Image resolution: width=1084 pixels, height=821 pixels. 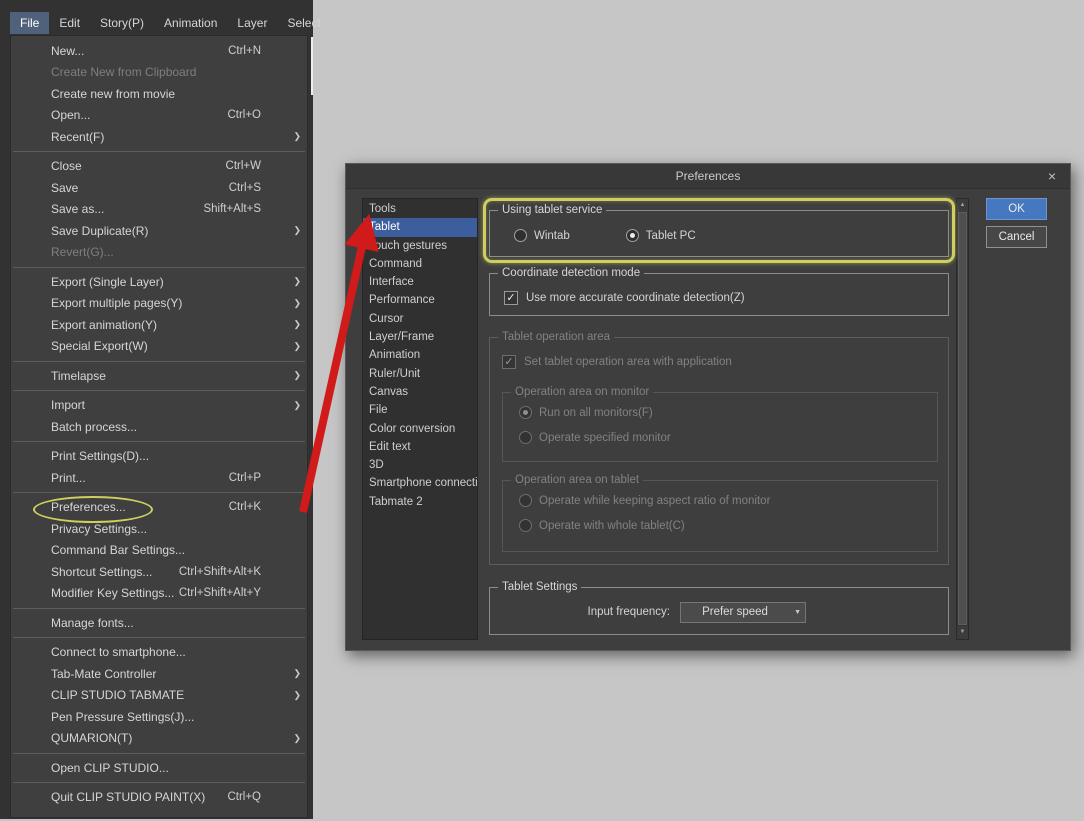 I want to click on menu-item: Command Bar Settings... ❯, so click(x=159, y=551).